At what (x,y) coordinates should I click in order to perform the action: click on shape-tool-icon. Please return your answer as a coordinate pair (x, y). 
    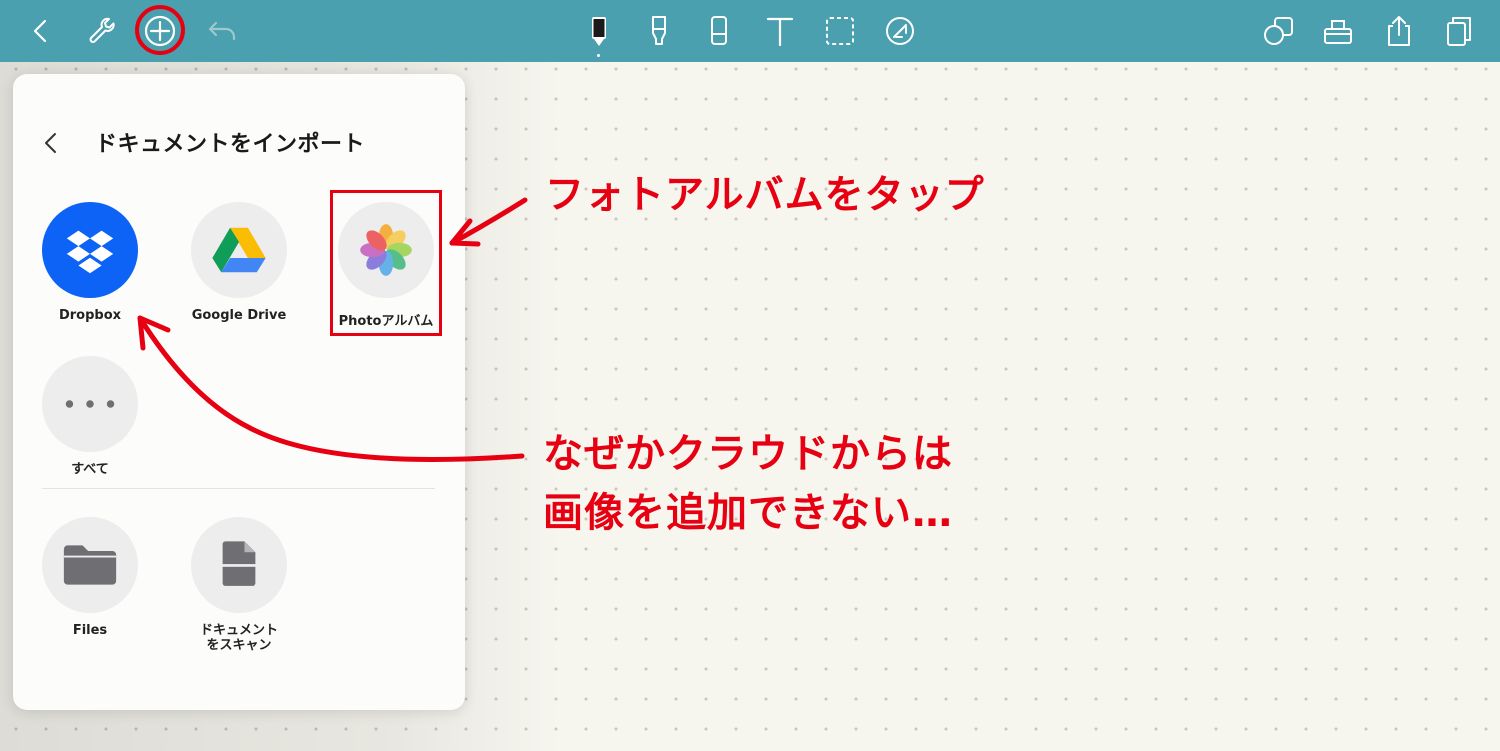
    Looking at the image, I should click on (900, 31).